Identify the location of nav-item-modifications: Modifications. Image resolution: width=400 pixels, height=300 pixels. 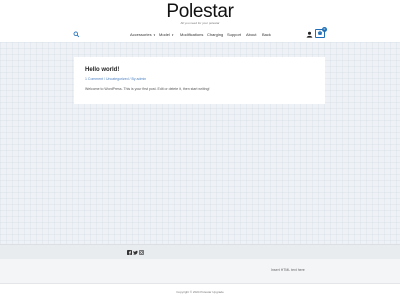
(191, 34).